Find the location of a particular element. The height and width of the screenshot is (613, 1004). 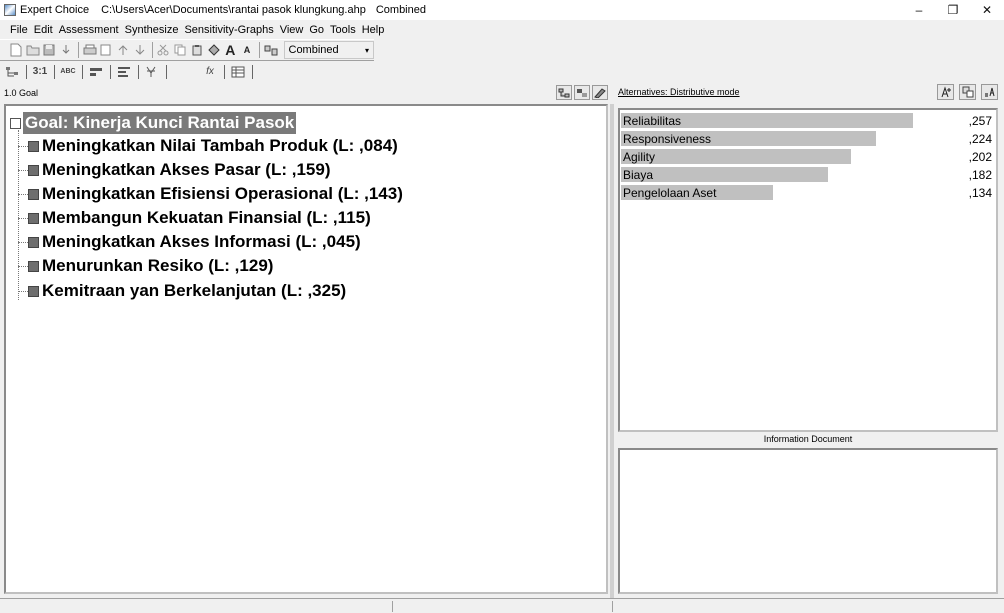

information-document-label: Information Document is located at coordinates (808, 439).